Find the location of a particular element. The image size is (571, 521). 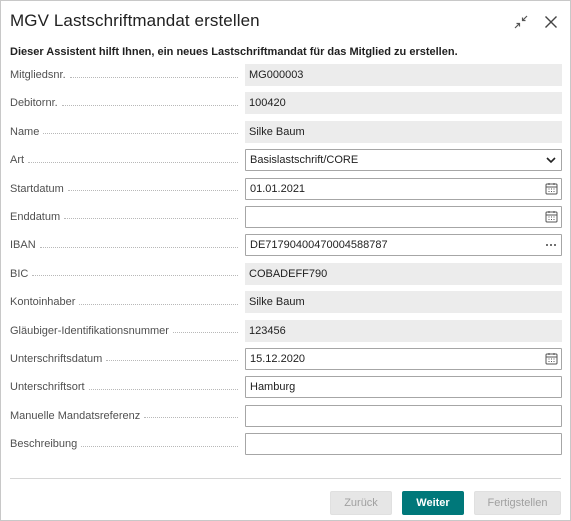

field-row-art: Art Basislastschrift/CORE is located at coordinates (286, 162).